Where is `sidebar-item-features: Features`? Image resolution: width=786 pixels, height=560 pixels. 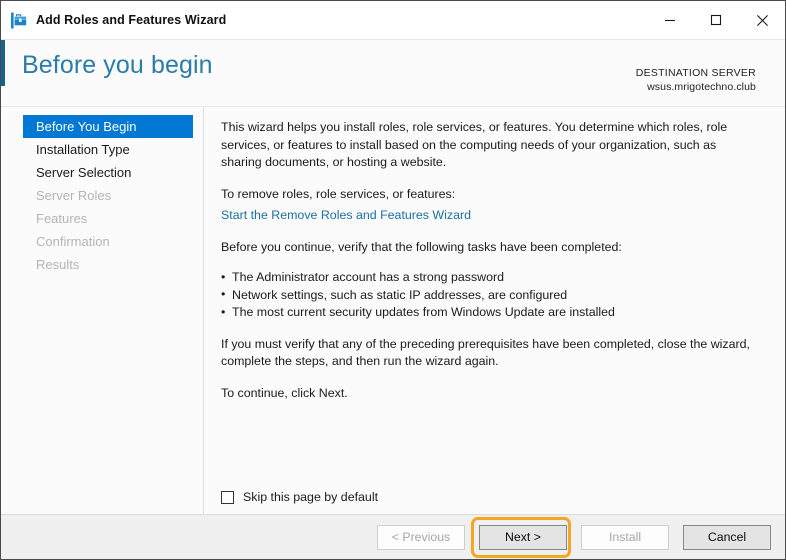
sidebar-item-features: Features is located at coordinates (62, 218).